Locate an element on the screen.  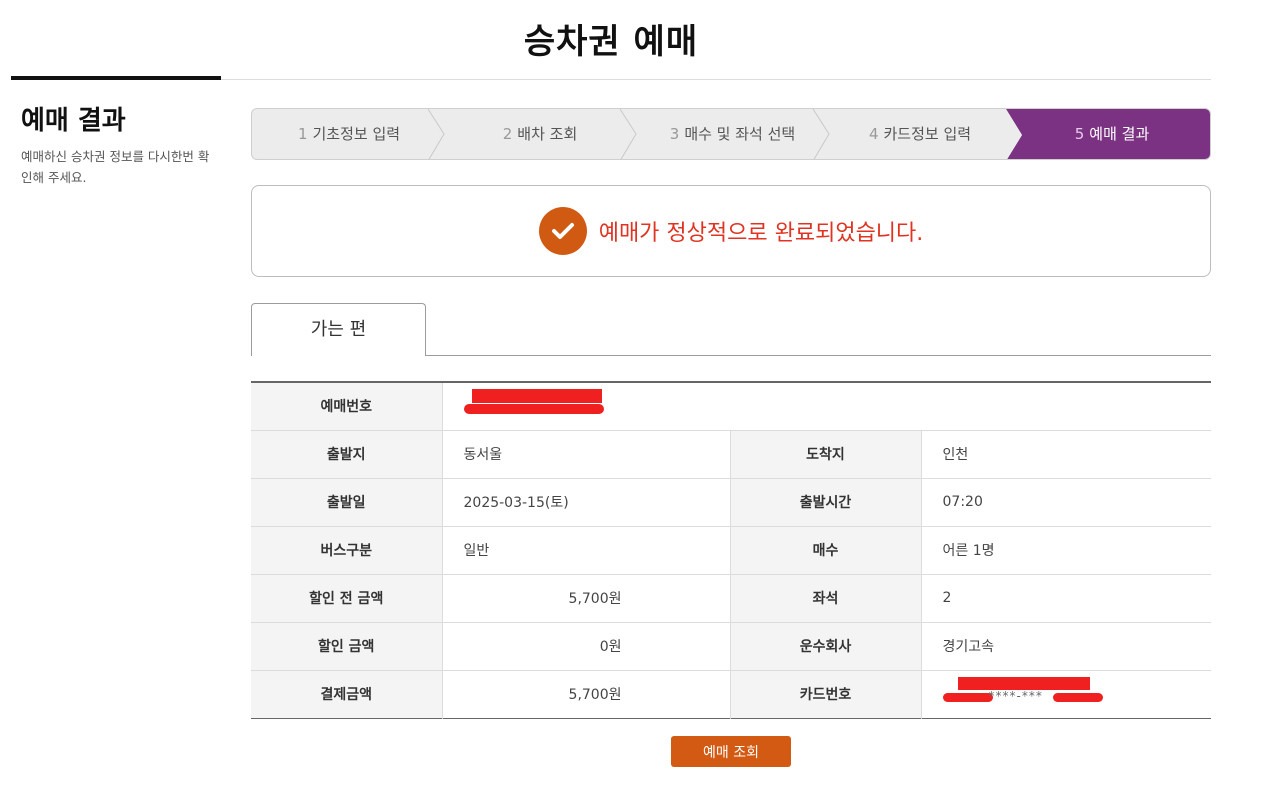
redacted-card-number: ****-*** is located at coordinates (1022, 692).